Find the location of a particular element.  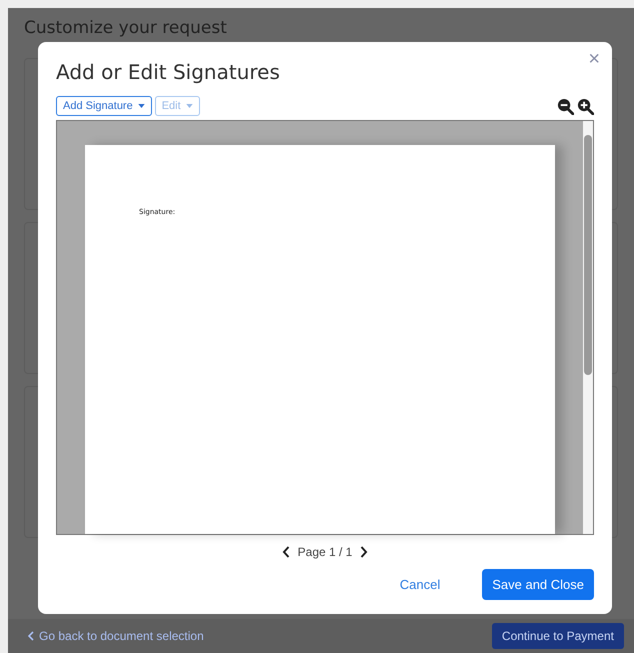

scrollbar is located at coordinates (588, 327).